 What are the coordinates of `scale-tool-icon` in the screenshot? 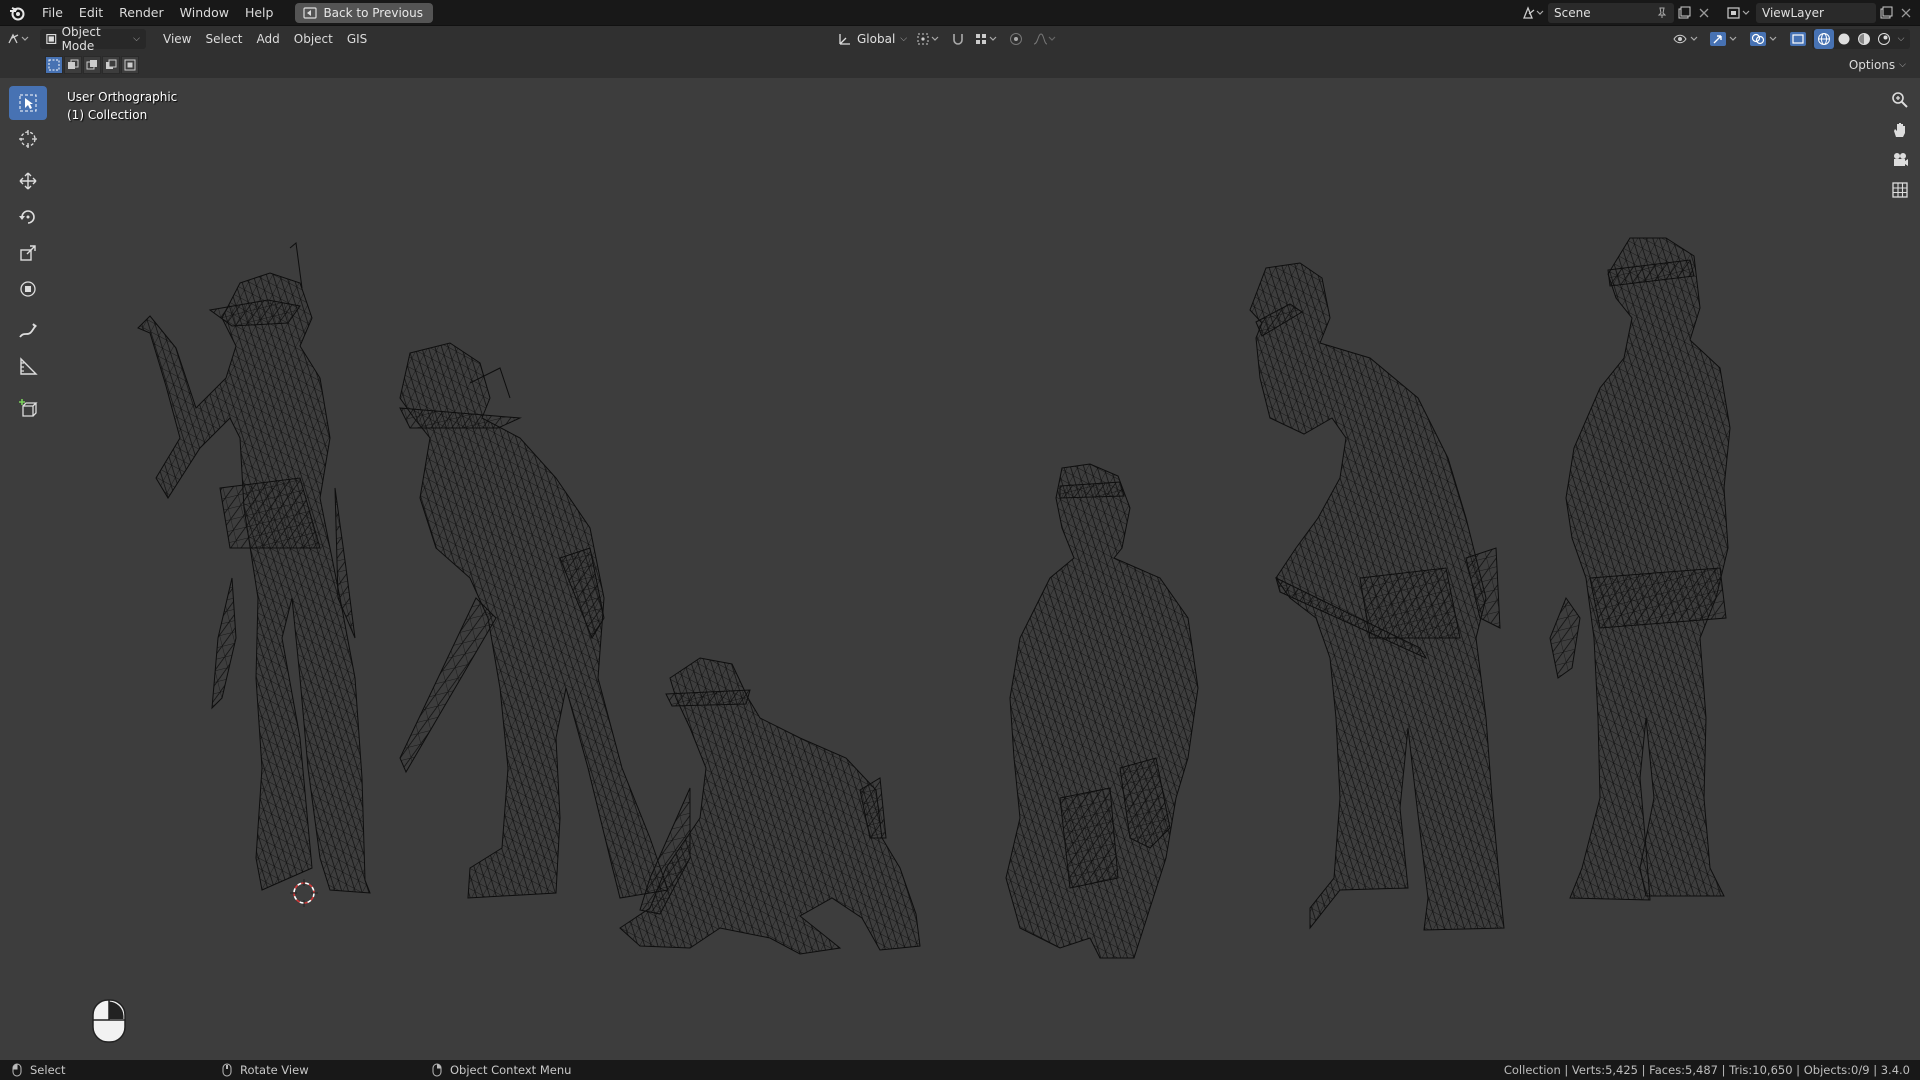 It's located at (28, 253).